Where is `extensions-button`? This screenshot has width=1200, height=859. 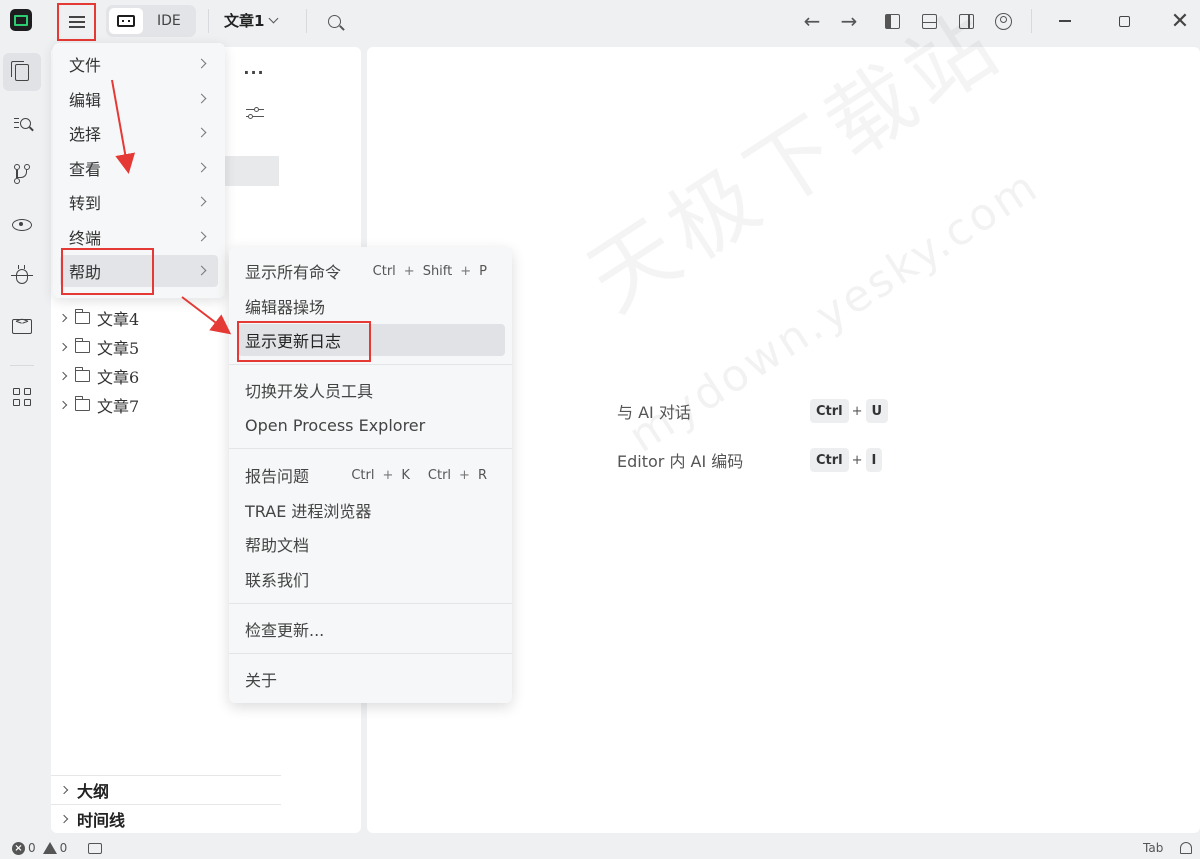
extensions-button is located at coordinates (22, 397).